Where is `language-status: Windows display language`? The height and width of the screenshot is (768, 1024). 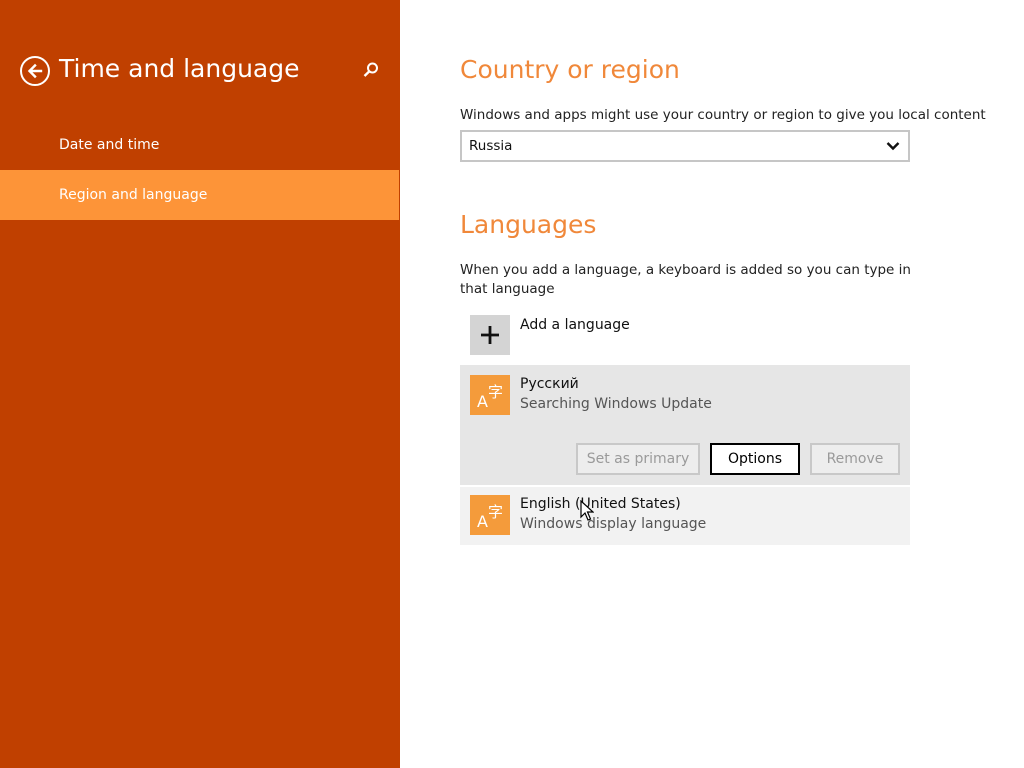 language-status: Windows display language is located at coordinates (613, 524).